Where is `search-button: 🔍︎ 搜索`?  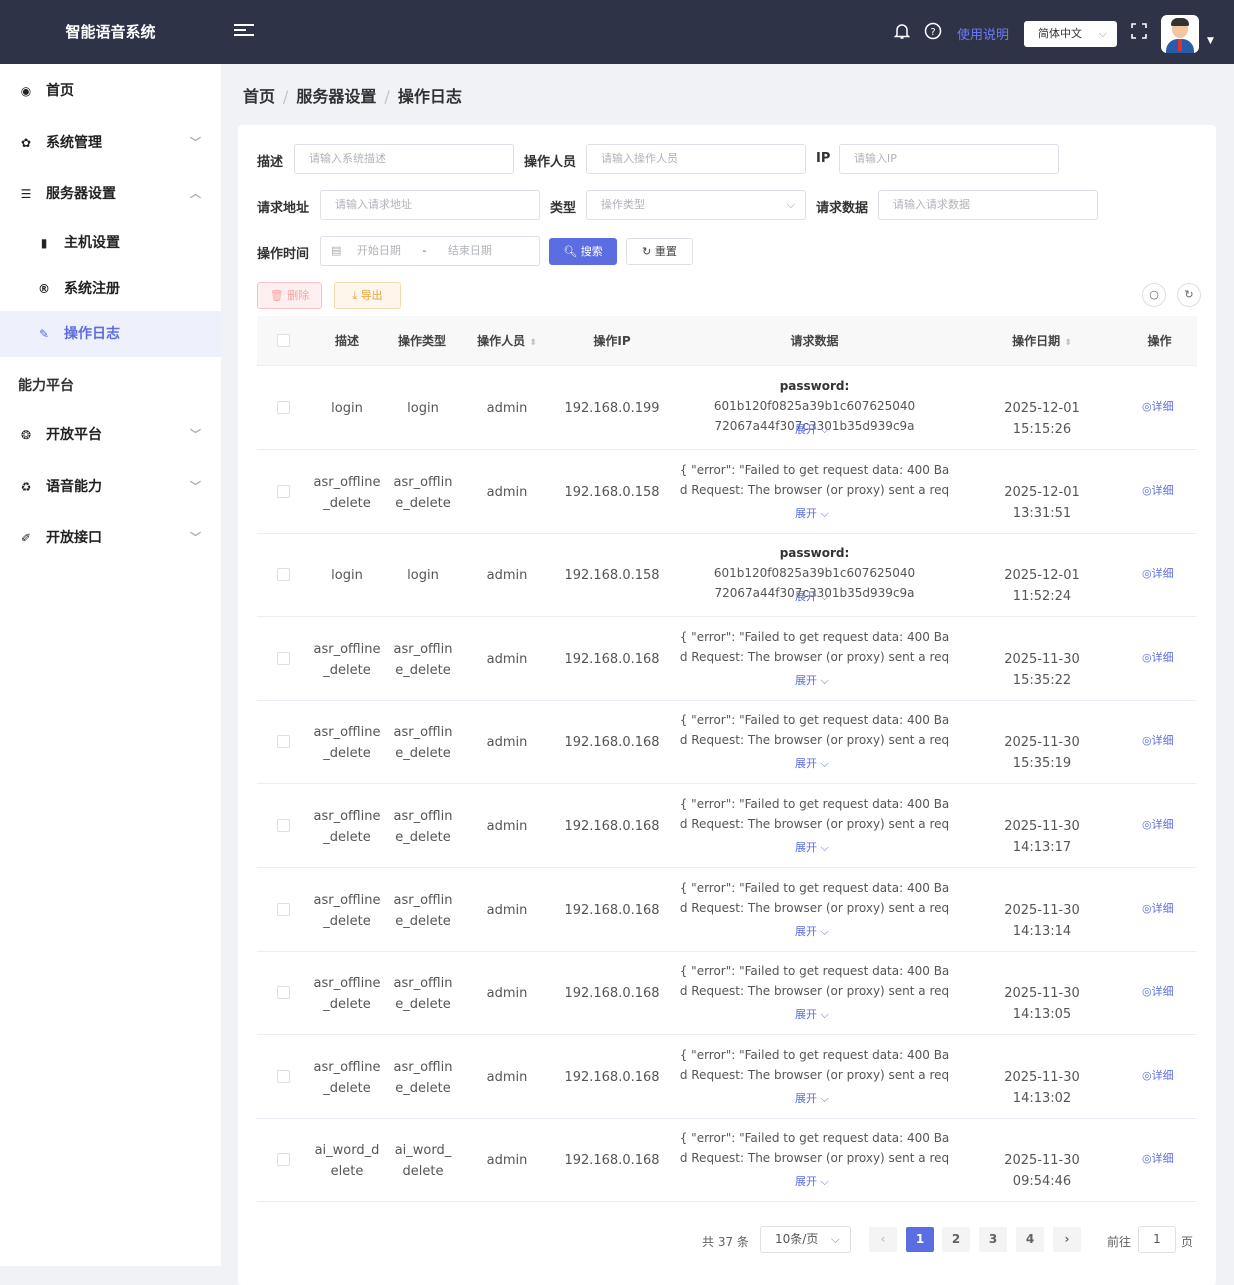
search-button: 🔍︎ 搜索 is located at coordinates (583, 251).